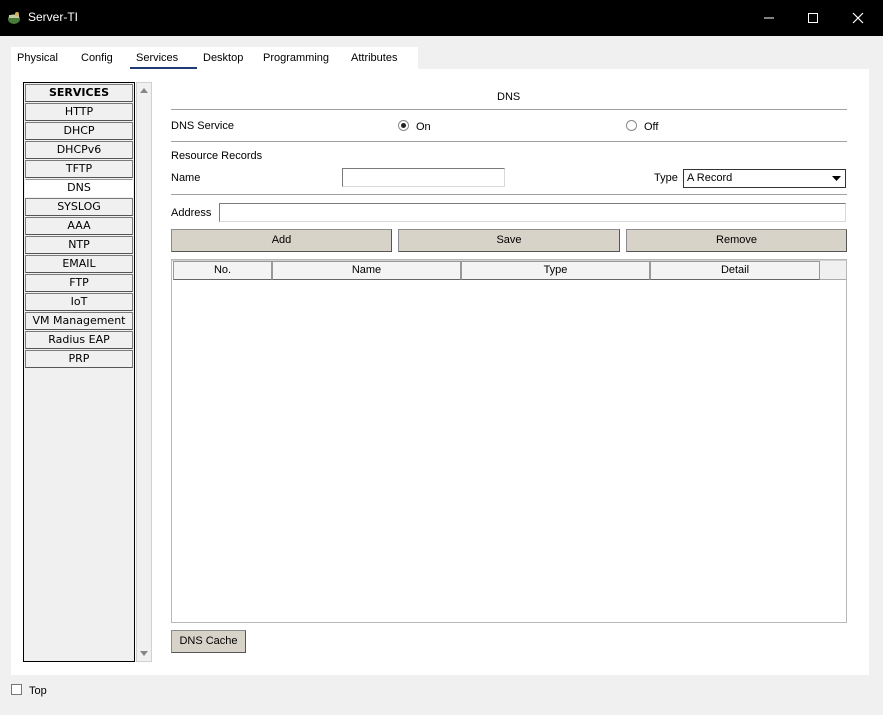 This screenshot has width=883, height=715. What do you see at coordinates (14, 18) in the screenshot?
I see `app-icon` at bounding box center [14, 18].